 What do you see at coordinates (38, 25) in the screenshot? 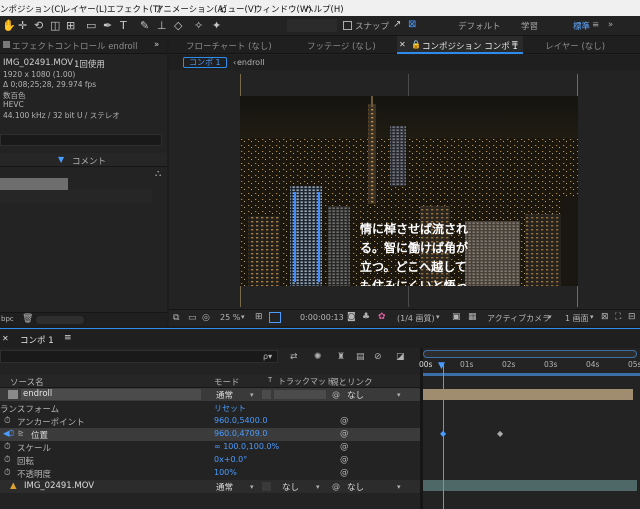
I see `rotate-icon: ⟲` at bounding box center [38, 25].